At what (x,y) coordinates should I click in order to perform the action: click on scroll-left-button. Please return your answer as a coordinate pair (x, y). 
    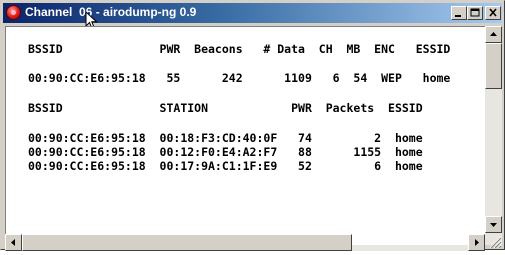
    Looking at the image, I should click on (13, 242).